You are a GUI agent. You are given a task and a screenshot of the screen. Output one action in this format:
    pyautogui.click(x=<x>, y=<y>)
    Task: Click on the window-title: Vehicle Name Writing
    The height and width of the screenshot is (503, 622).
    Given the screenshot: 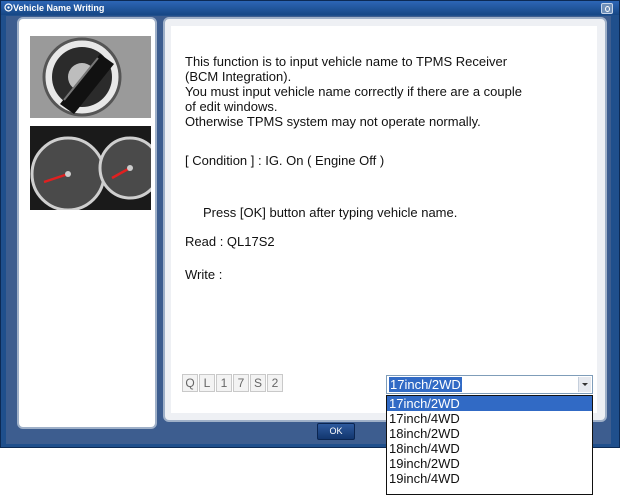 What is the action you would take?
    pyautogui.click(x=59, y=8)
    